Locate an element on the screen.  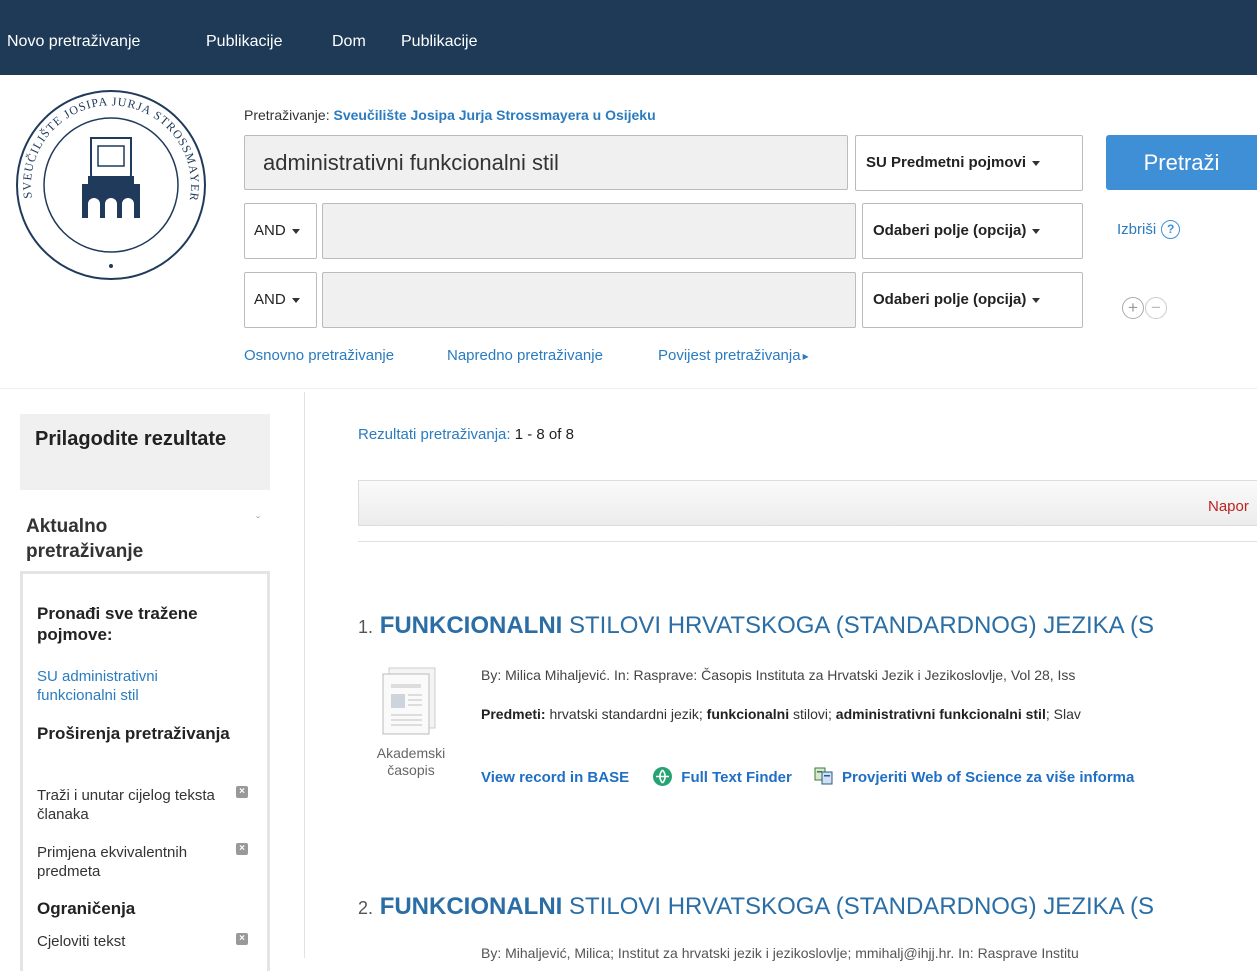
advanced-search-link: Napredno pretraživanje is located at coordinates (525, 355).